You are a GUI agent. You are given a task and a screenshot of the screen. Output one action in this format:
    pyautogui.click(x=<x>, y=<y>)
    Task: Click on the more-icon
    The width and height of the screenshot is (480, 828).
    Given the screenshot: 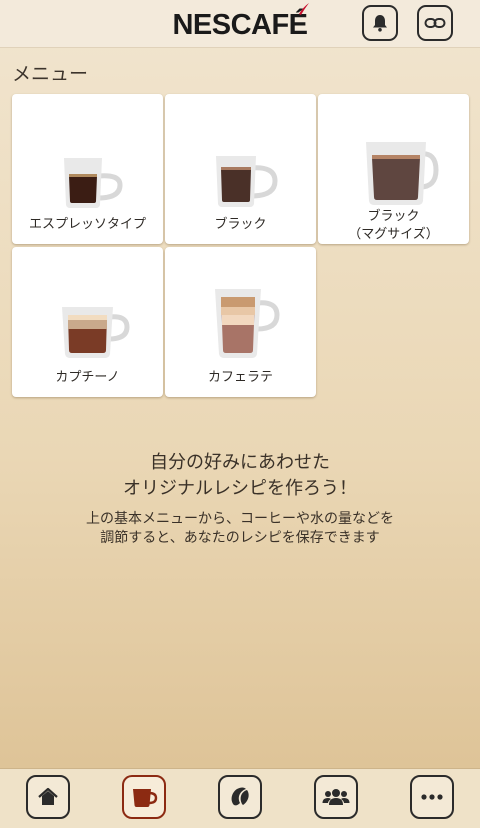 What is the action you would take?
    pyautogui.click(x=432, y=797)
    